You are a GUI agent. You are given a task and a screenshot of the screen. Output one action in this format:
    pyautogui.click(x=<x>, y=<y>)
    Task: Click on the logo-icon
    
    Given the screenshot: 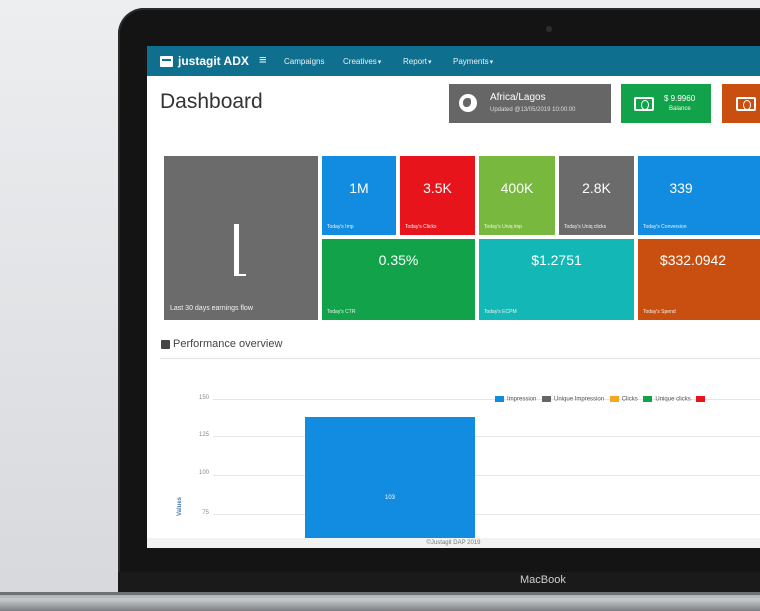 What is the action you would take?
    pyautogui.click(x=166, y=61)
    